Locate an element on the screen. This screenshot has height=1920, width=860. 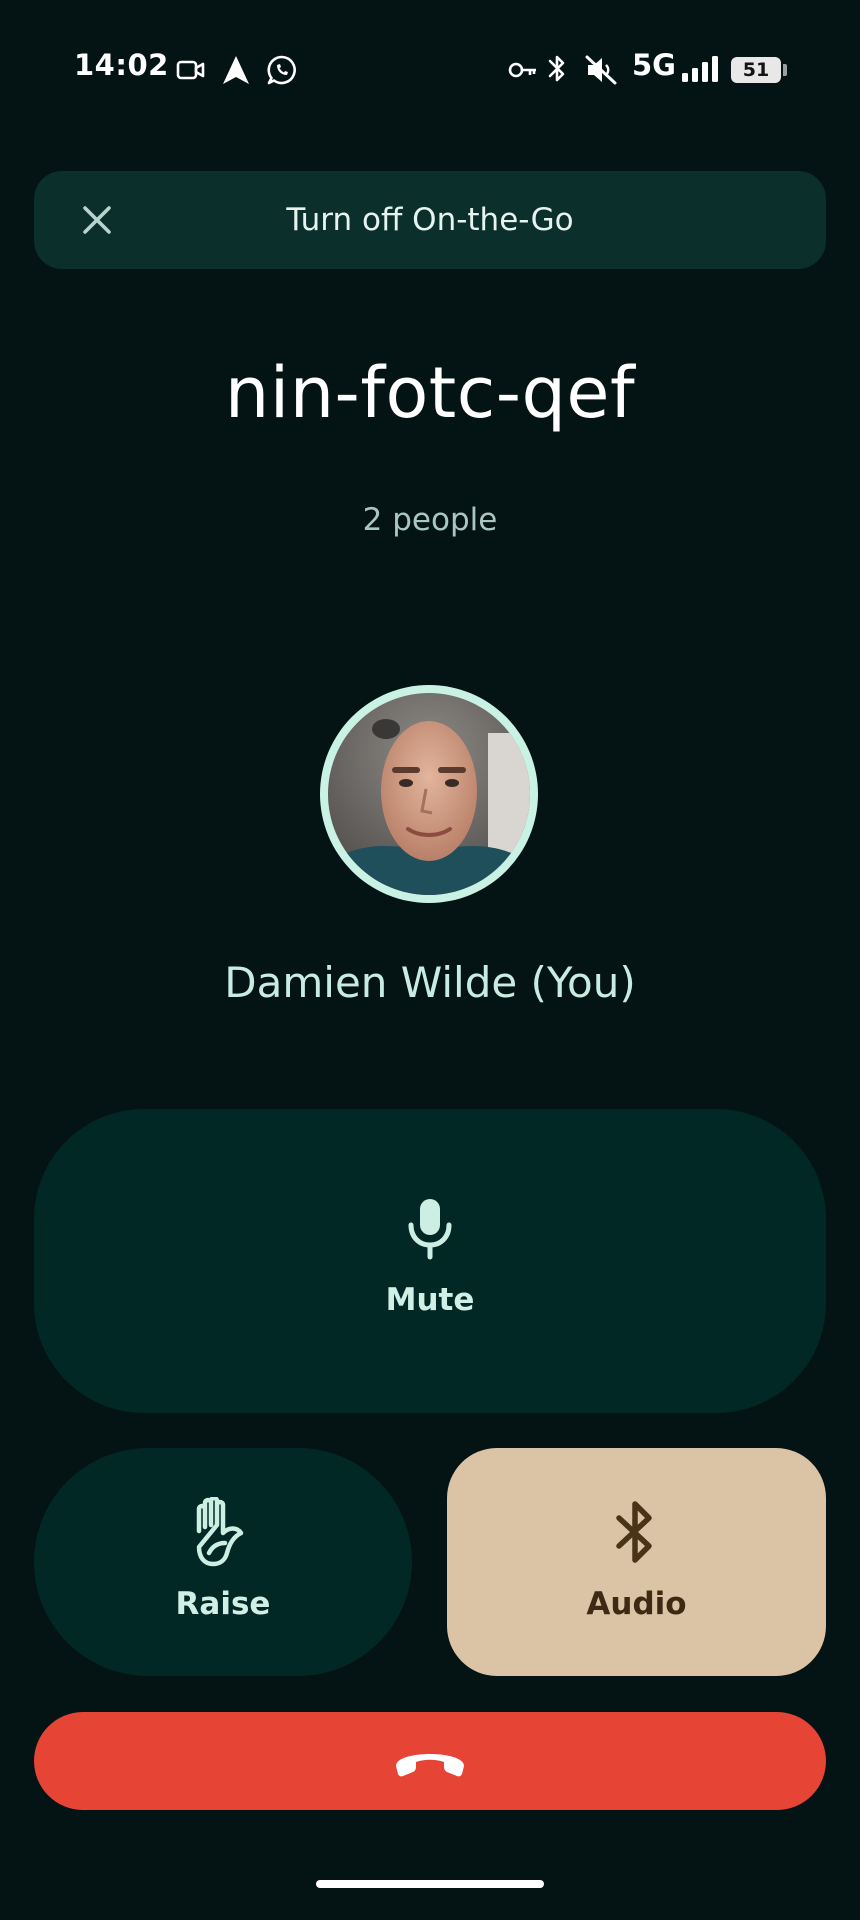
network-type: 5G is located at coordinates (654, 65).